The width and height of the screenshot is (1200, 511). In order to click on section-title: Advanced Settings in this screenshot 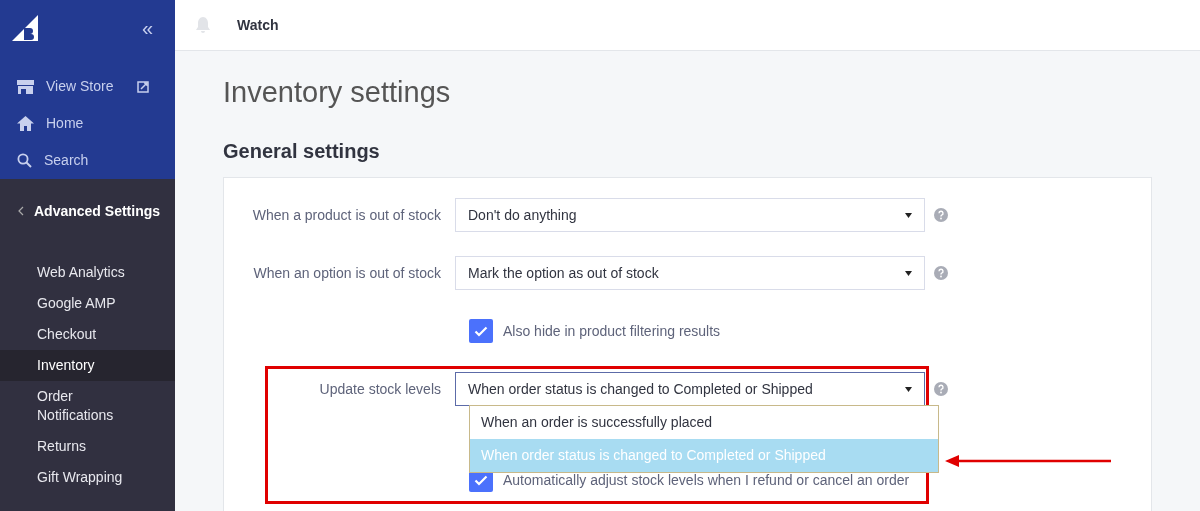, I will do `click(97, 211)`.